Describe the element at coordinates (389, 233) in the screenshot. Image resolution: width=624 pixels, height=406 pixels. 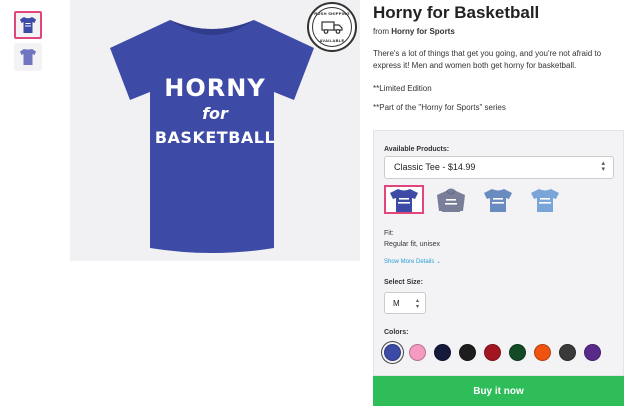
I see `fit-label: Fit:` at that location.